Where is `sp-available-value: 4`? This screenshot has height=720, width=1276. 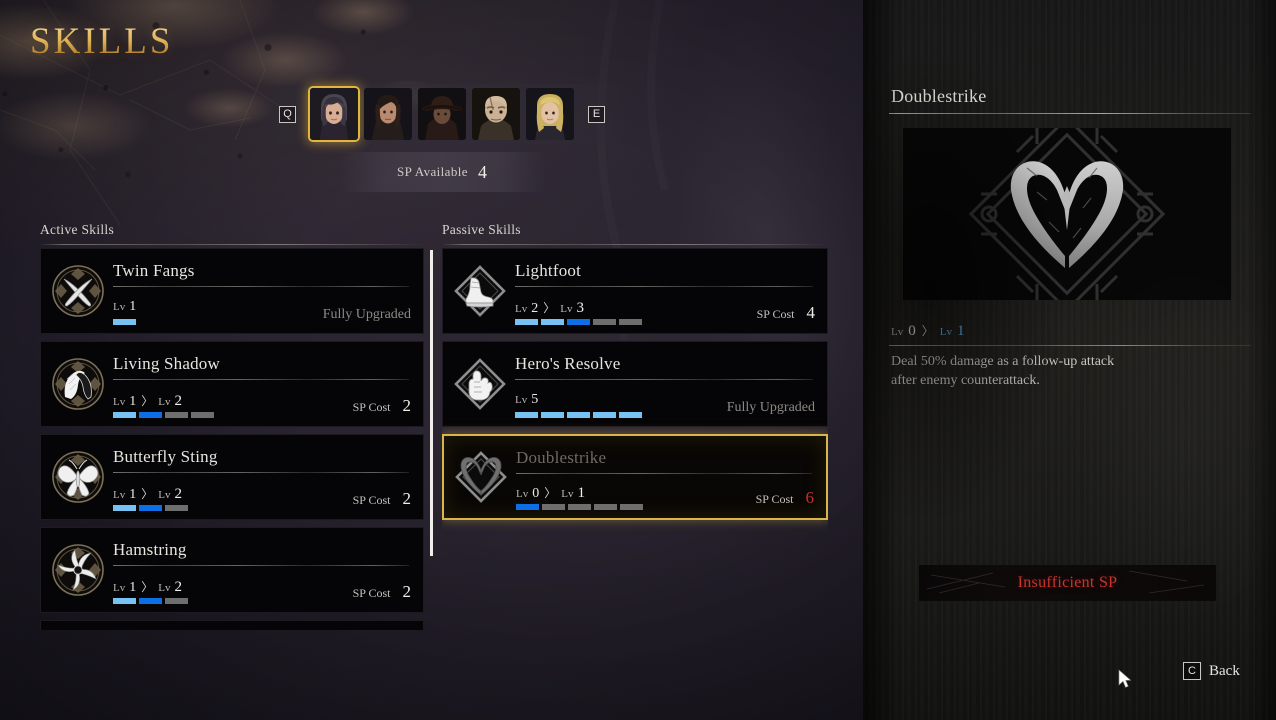
sp-available-value: 4 is located at coordinates (482, 171).